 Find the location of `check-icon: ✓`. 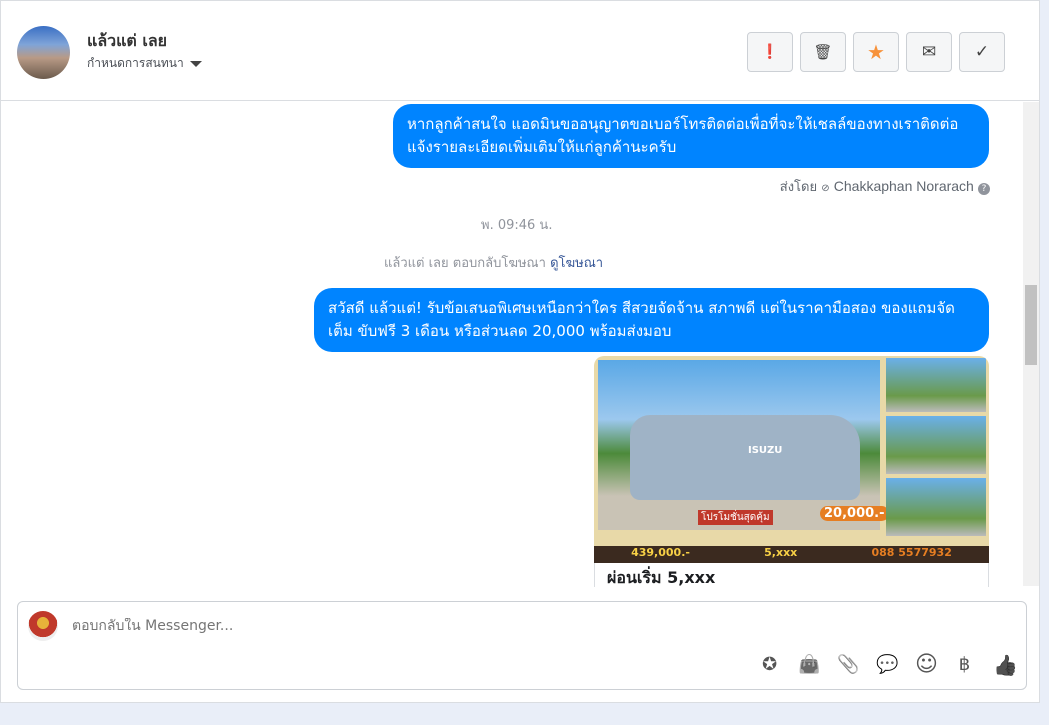

check-icon: ✓ is located at coordinates (982, 52).